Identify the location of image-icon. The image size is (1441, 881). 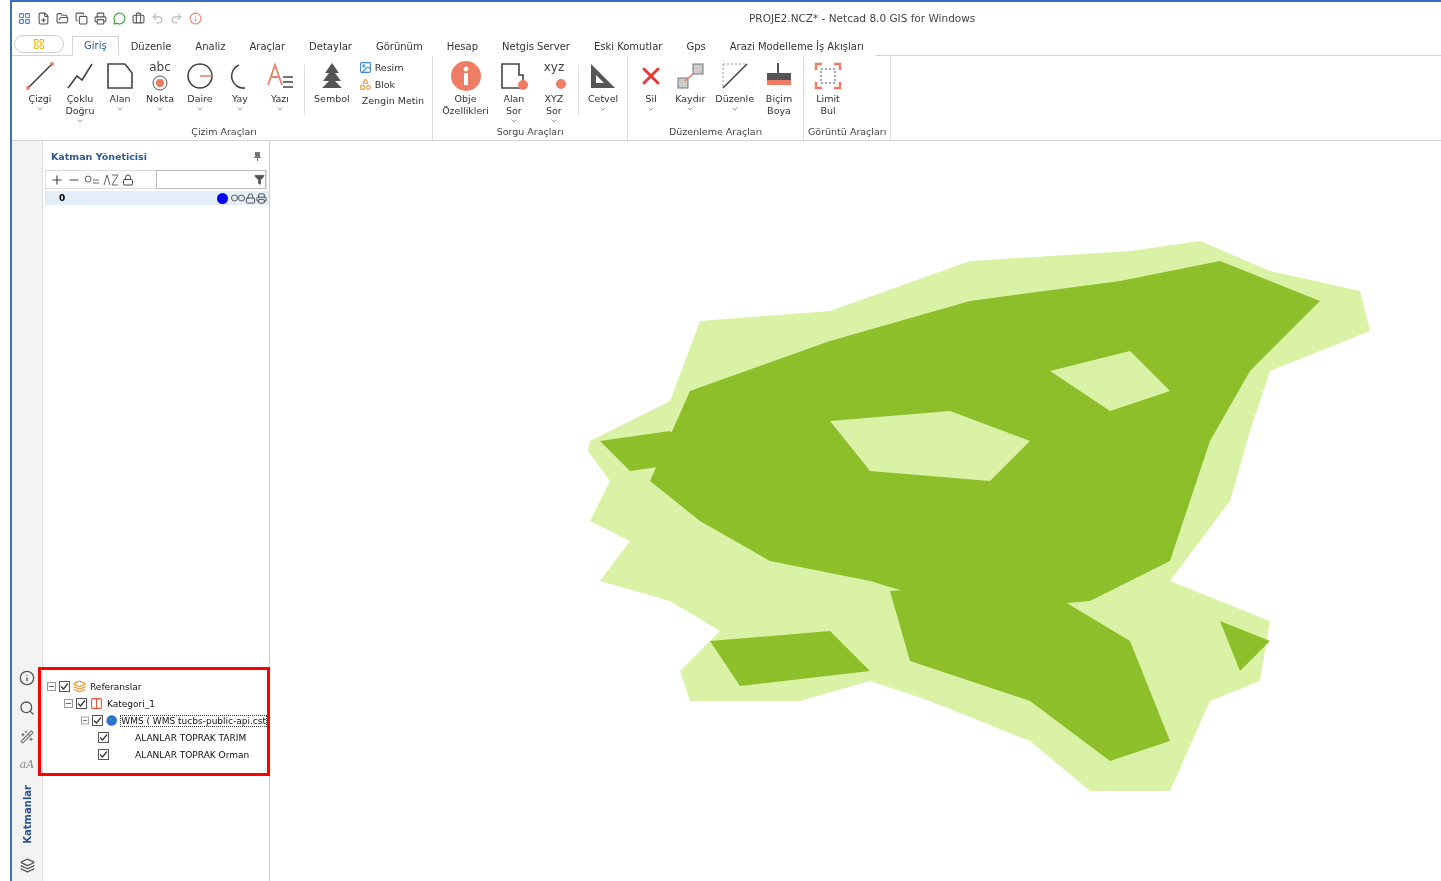
(365, 67).